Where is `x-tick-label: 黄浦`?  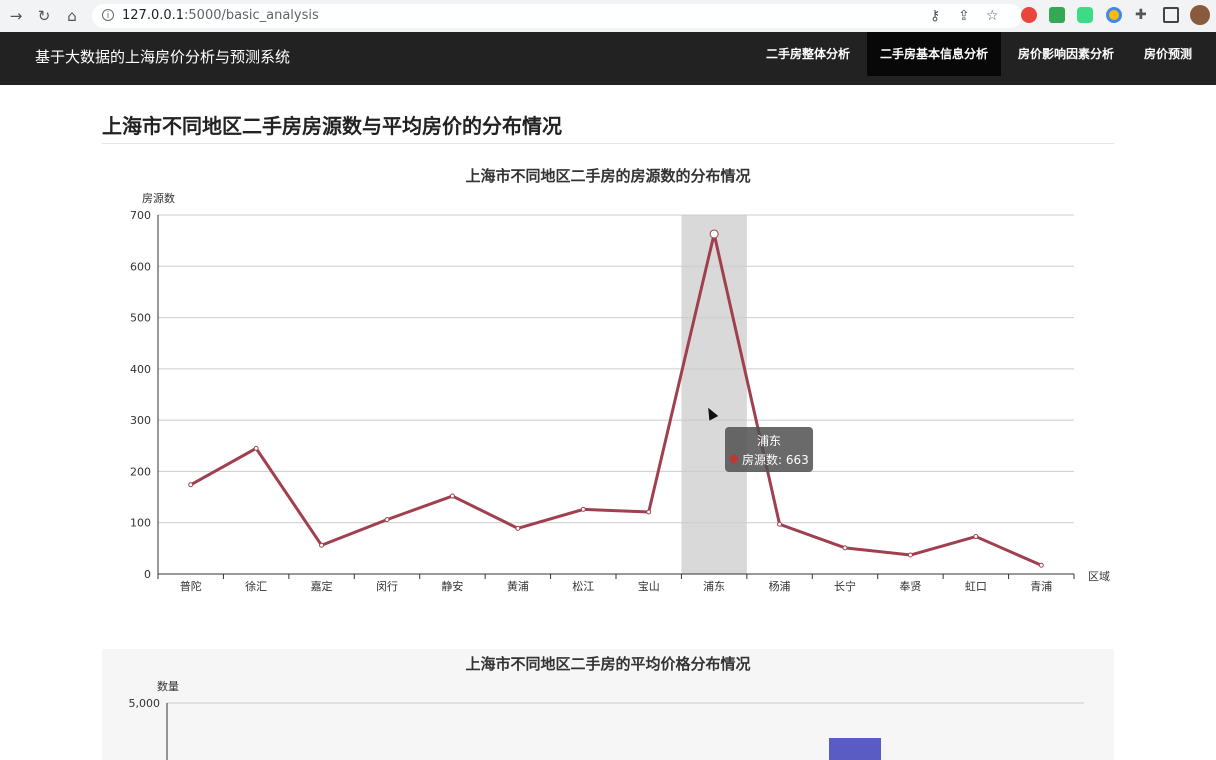 x-tick-label: 黄浦 is located at coordinates (518, 586).